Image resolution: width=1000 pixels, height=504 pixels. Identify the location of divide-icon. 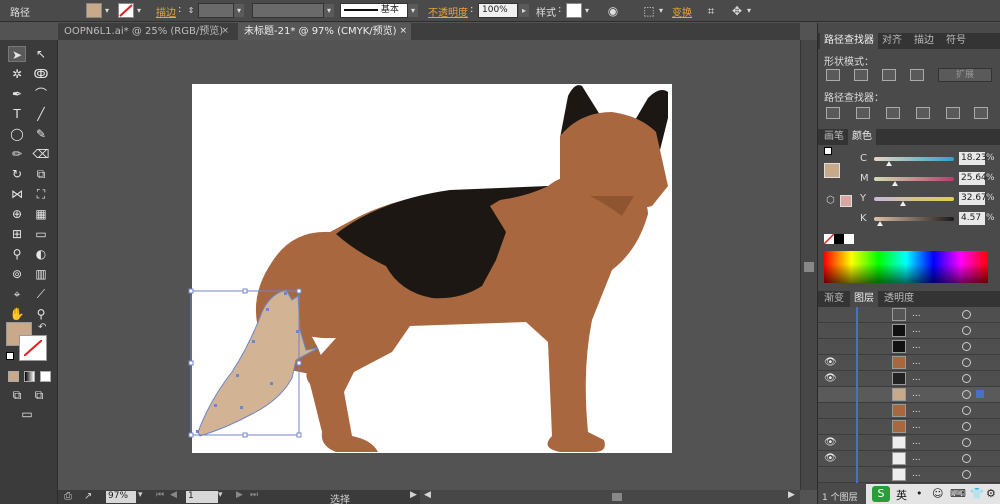
(833, 113).